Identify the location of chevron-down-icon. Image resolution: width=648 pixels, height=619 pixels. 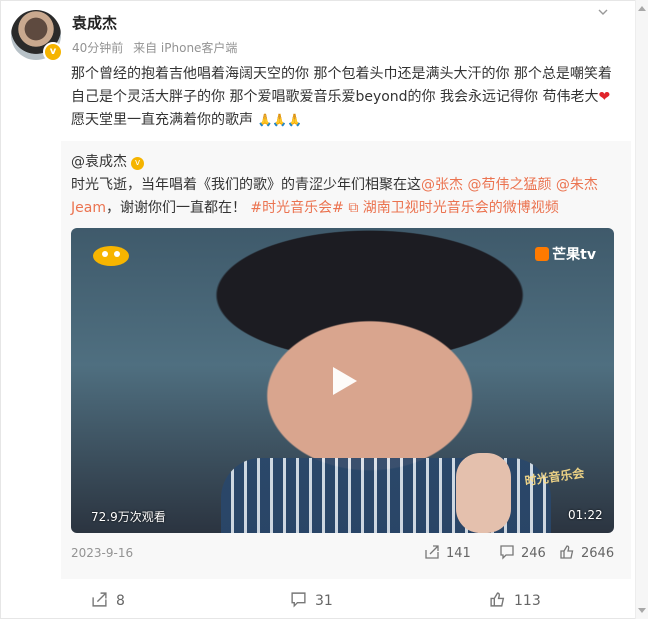
(603, 12).